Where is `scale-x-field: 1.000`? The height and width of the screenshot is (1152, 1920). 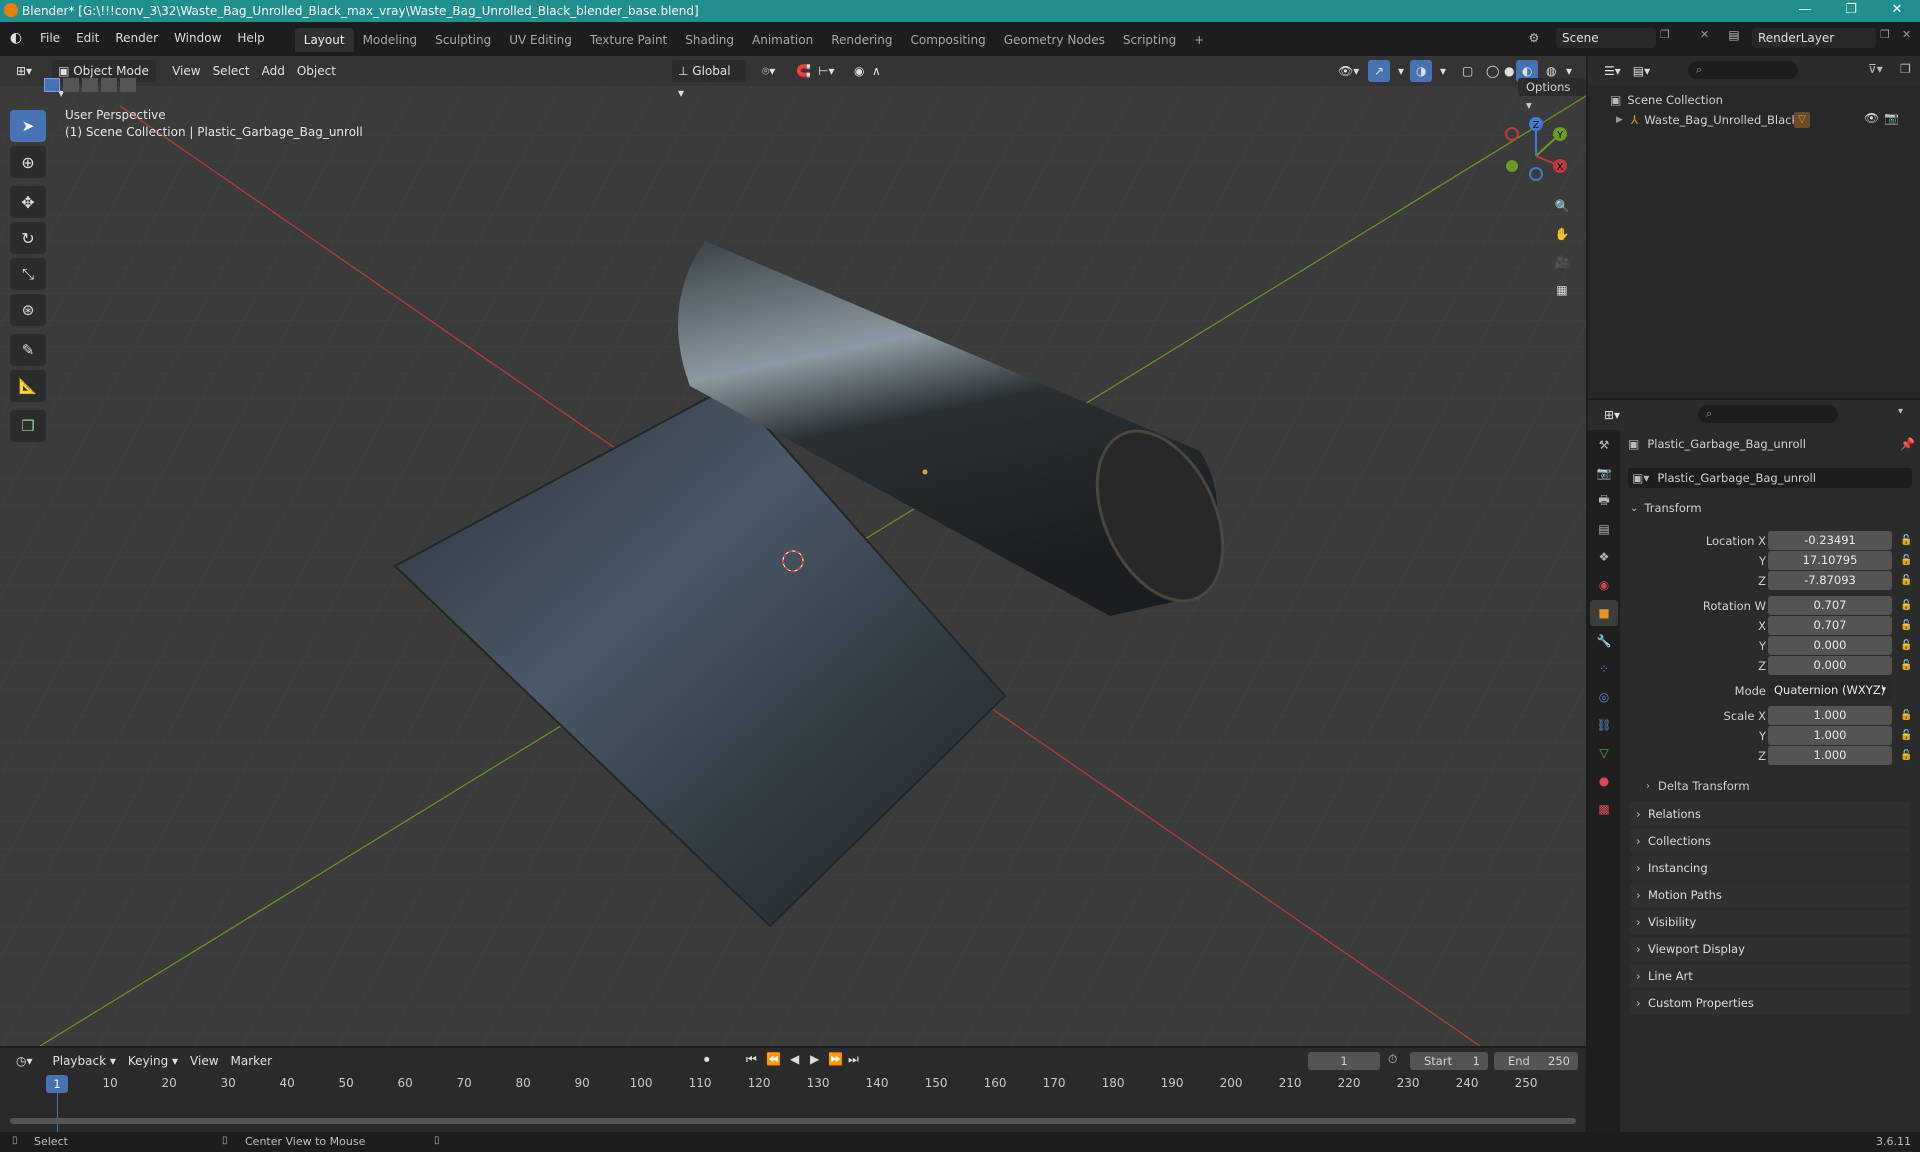
scale-x-field: 1.000 is located at coordinates (1830, 715).